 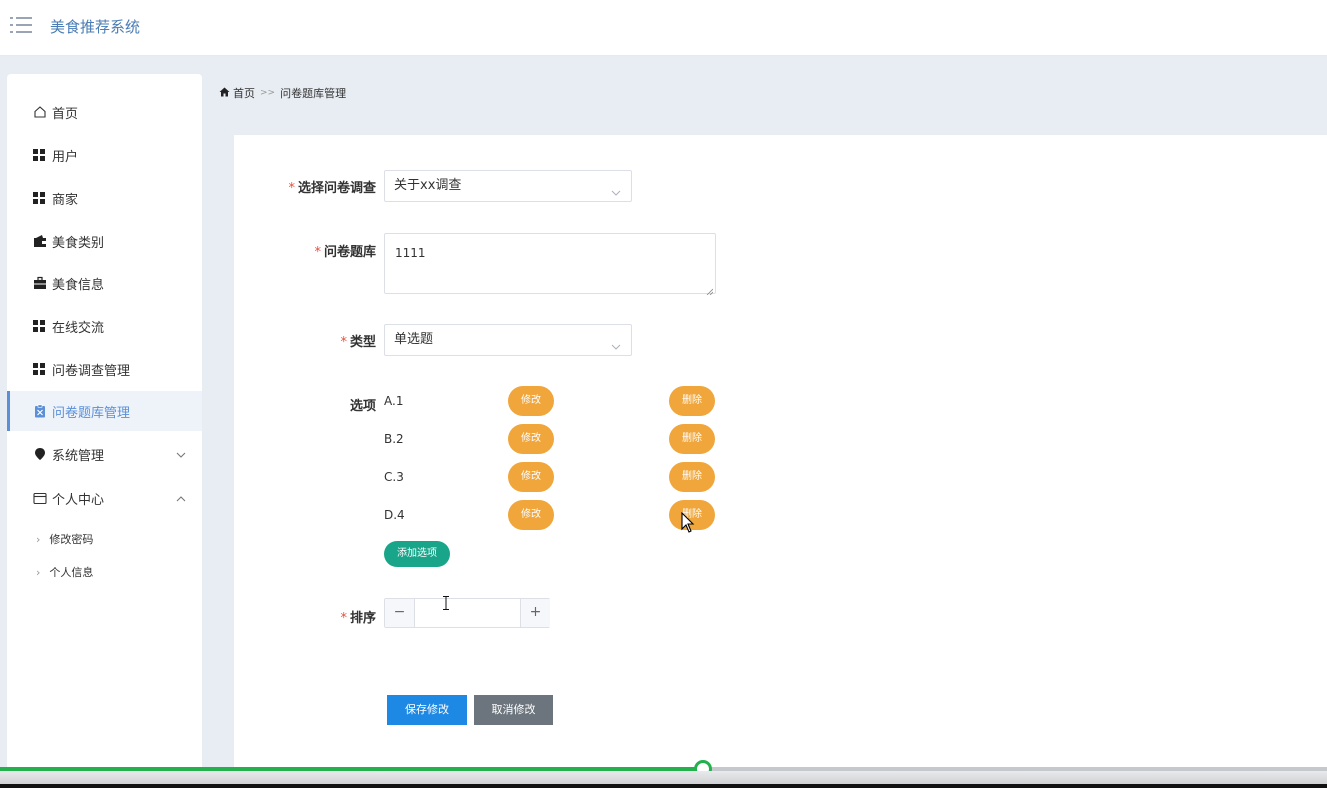 What do you see at coordinates (78, 243) in the screenshot?
I see `sidebar-item-label: 美食类别` at bounding box center [78, 243].